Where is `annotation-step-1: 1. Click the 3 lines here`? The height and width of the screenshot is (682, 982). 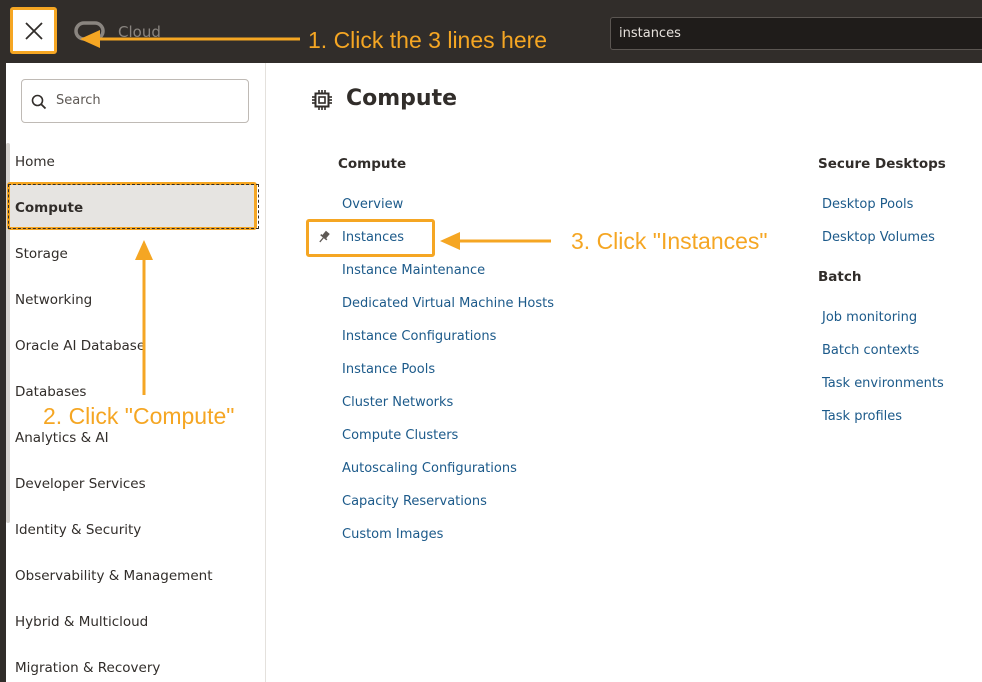 annotation-step-1: 1. Click the 3 lines here is located at coordinates (428, 40).